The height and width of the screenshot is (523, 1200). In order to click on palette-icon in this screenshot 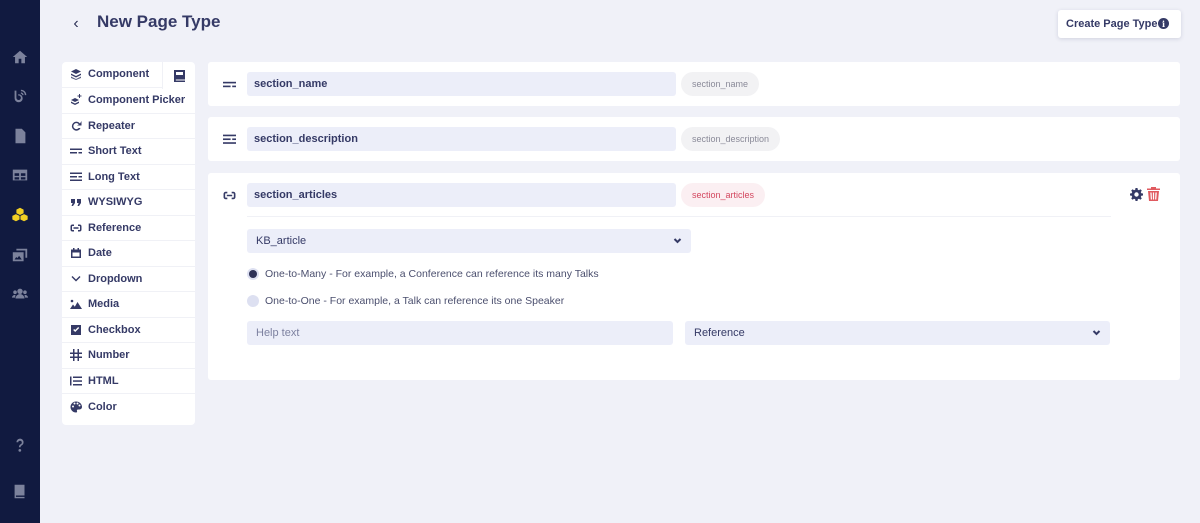, I will do `click(76, 407)`.